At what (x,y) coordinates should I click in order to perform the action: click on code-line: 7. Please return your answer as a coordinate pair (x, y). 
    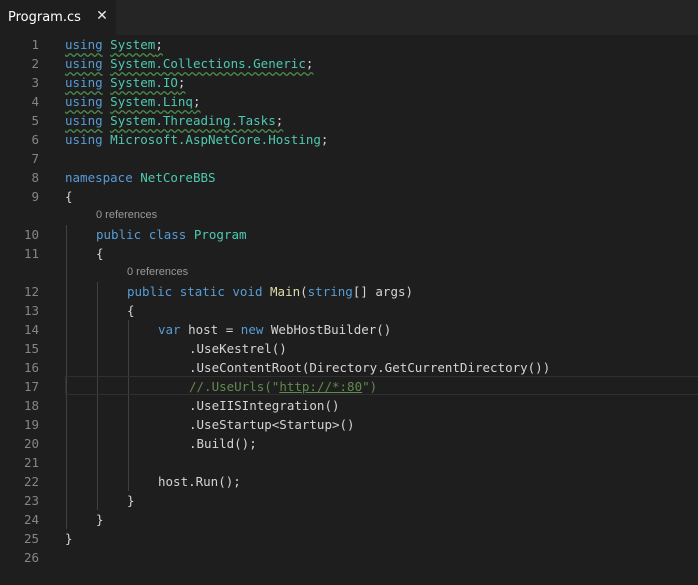
    Looking at the image, I should click on (349, 158).